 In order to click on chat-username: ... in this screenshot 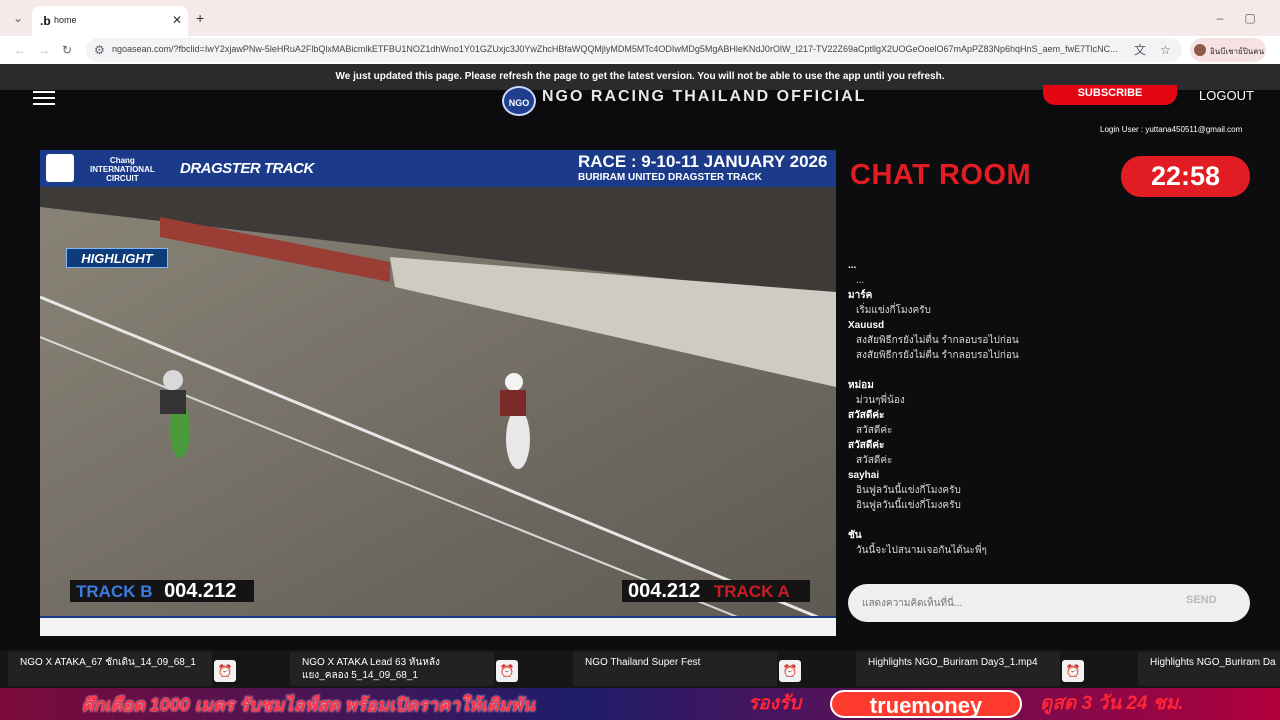, I will do `click(852, 265)`.